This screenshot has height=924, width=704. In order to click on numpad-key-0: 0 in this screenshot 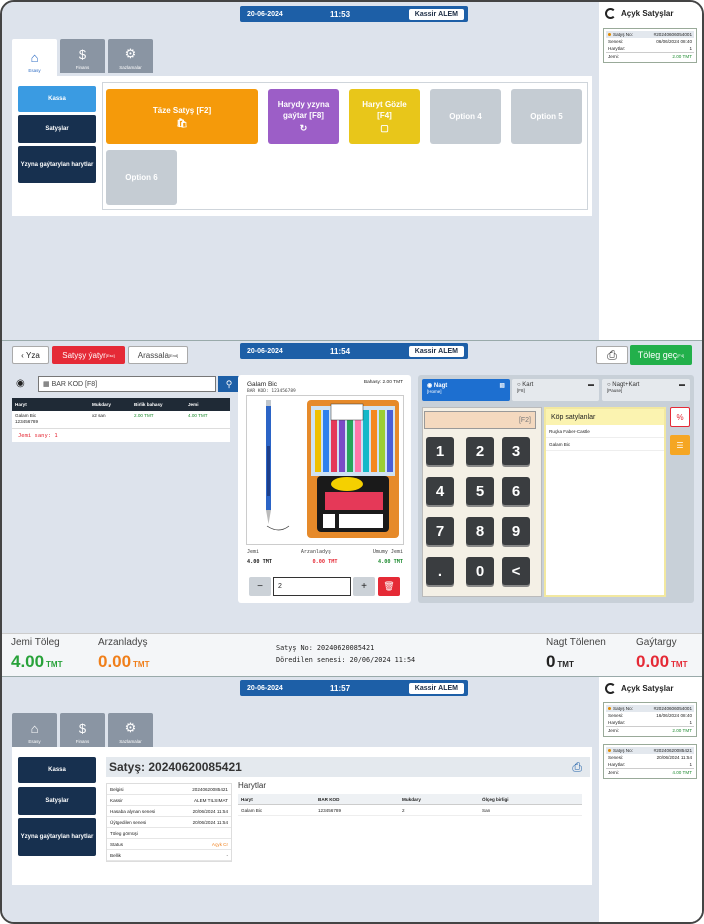, I will do `click(480, 571)`.